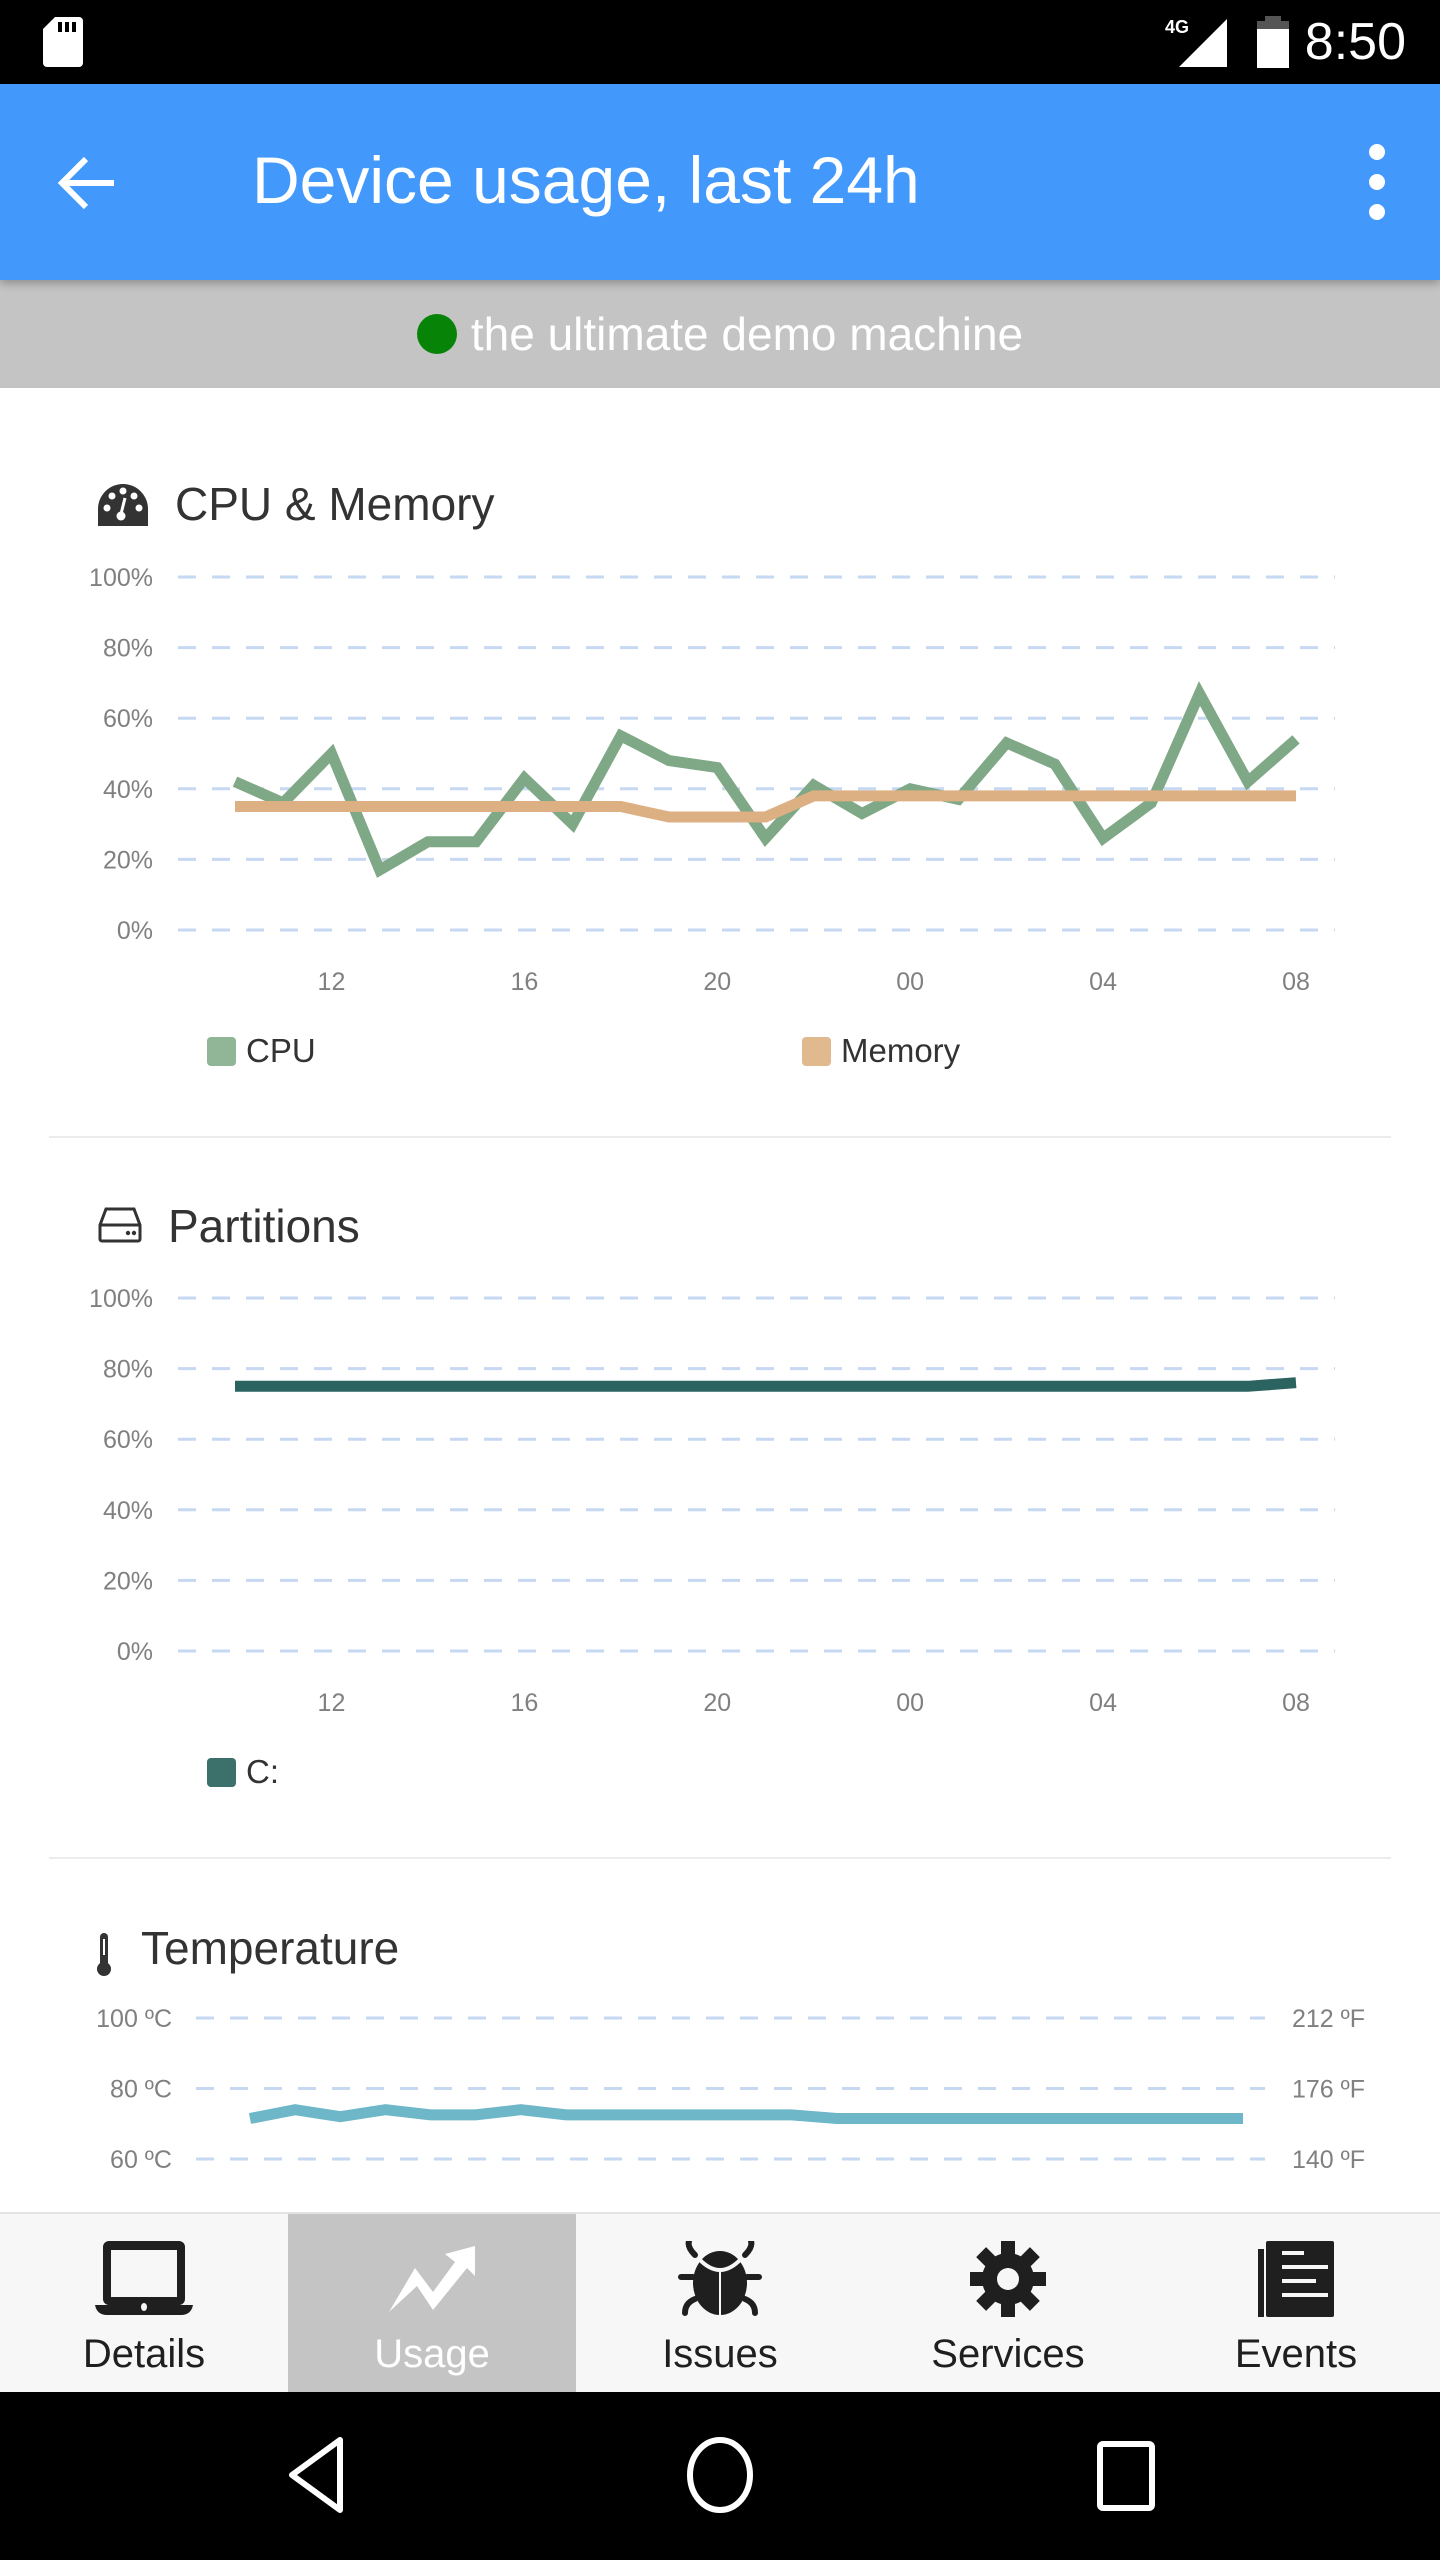 The width and height of the screenshot is (1440, 2560). Describe the element at coordinates (432, 2279) in the screenshot. I see `trending-up-icon` at that location.